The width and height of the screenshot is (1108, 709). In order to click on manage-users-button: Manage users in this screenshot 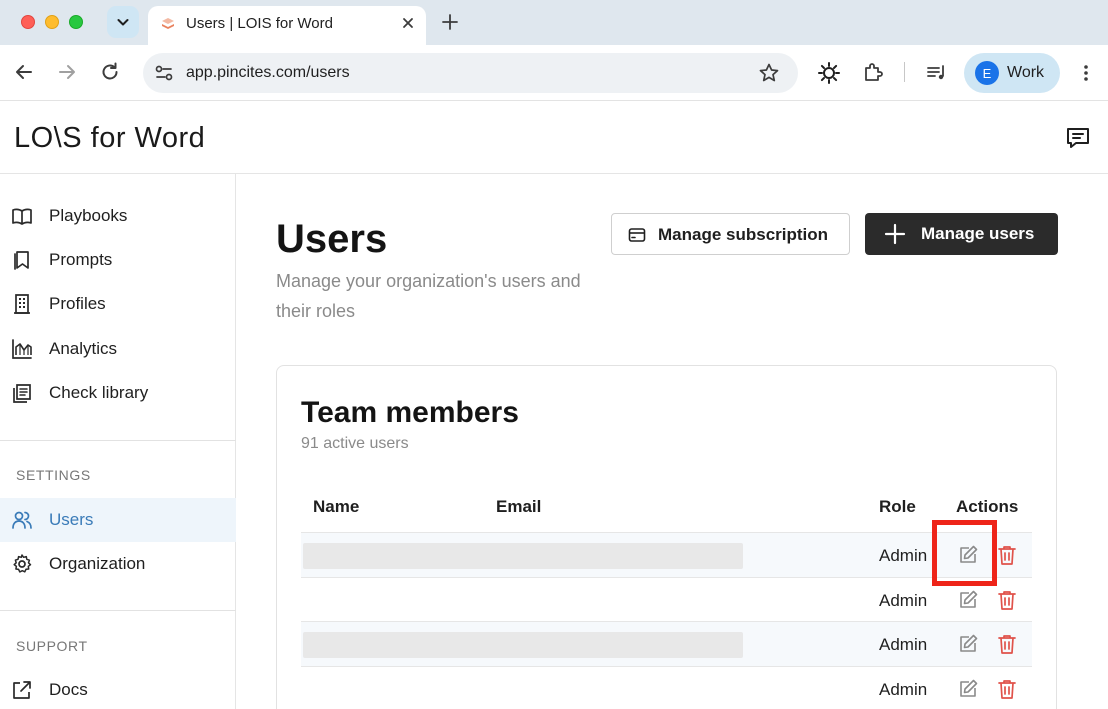, I will do `click(961, 234)`.